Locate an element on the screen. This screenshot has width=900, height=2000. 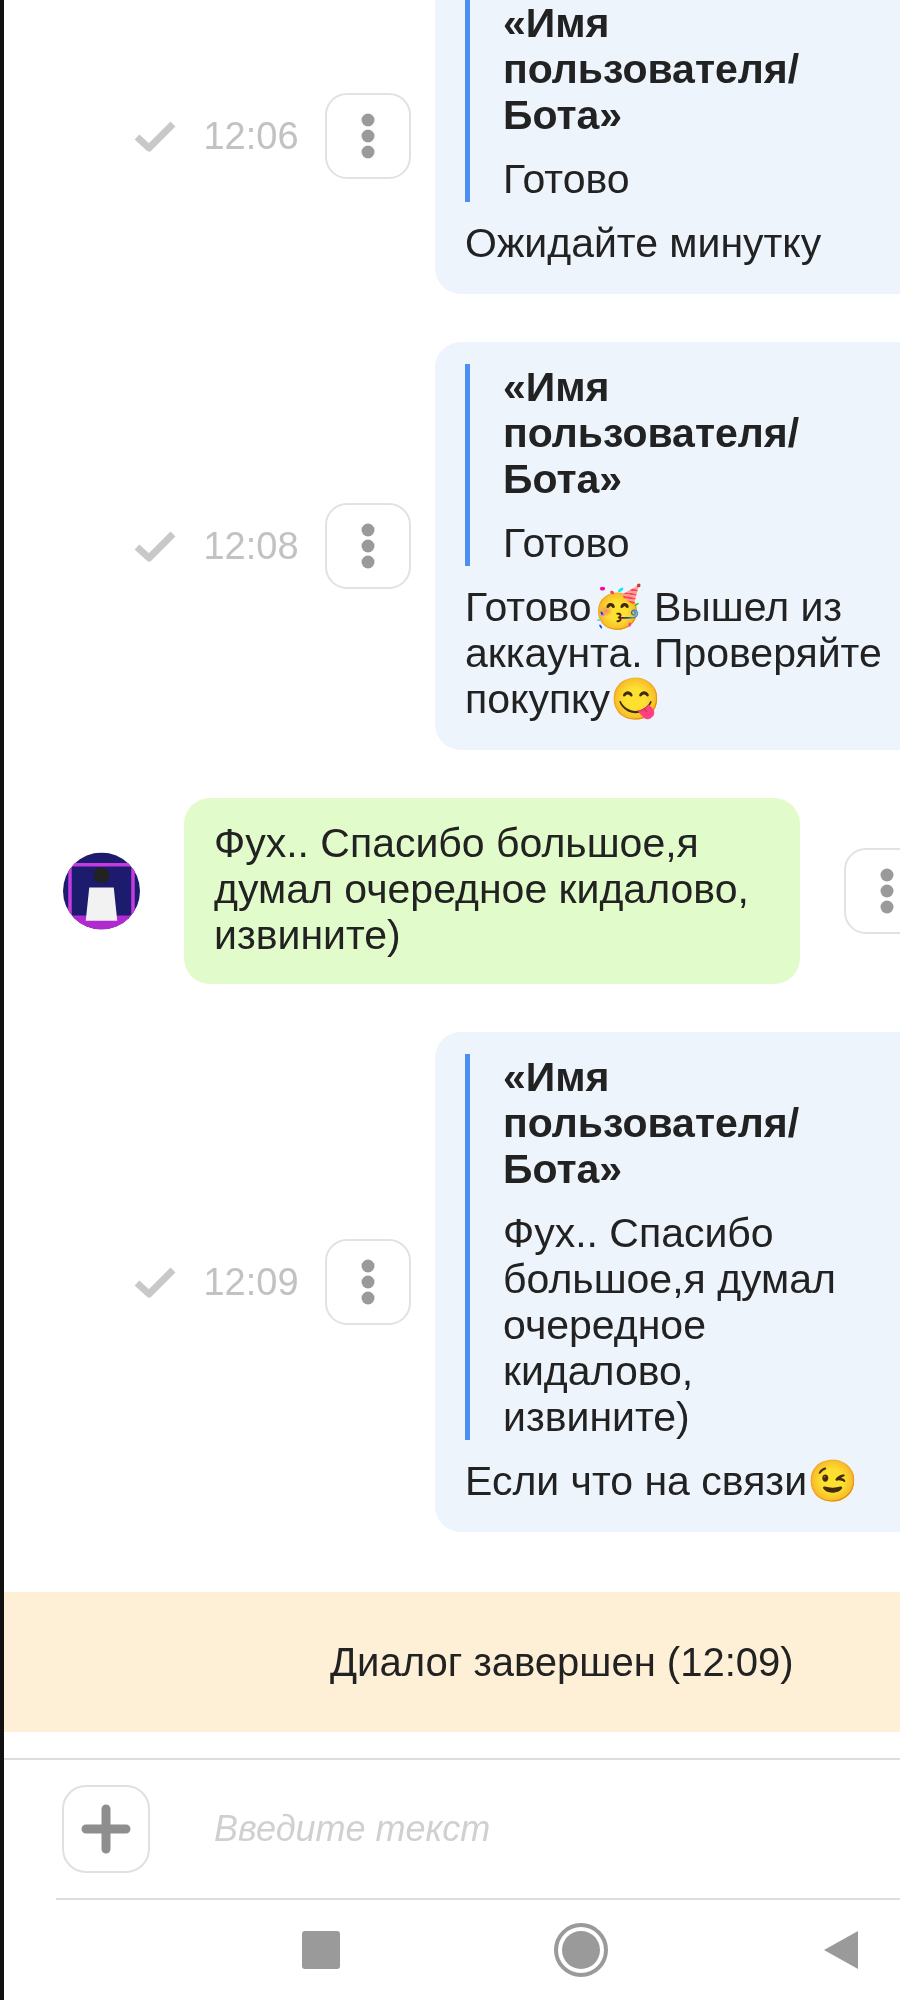
back-button is located at coordinates (841, 1950).